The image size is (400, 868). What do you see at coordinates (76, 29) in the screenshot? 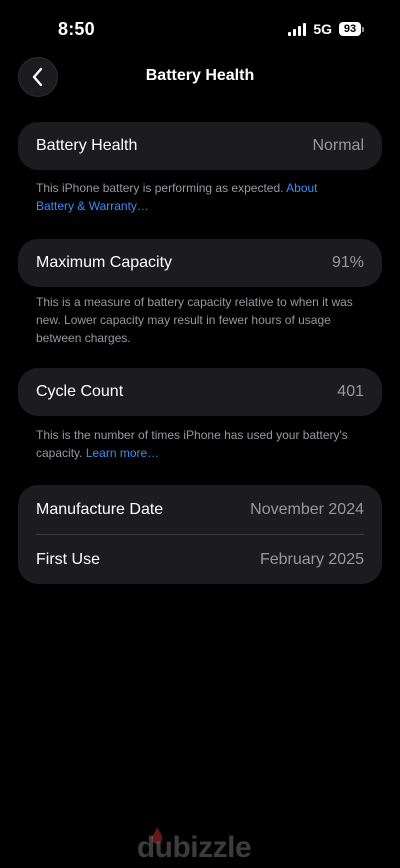
I see `status-time: 8:50` at bounding box center [76, 29].